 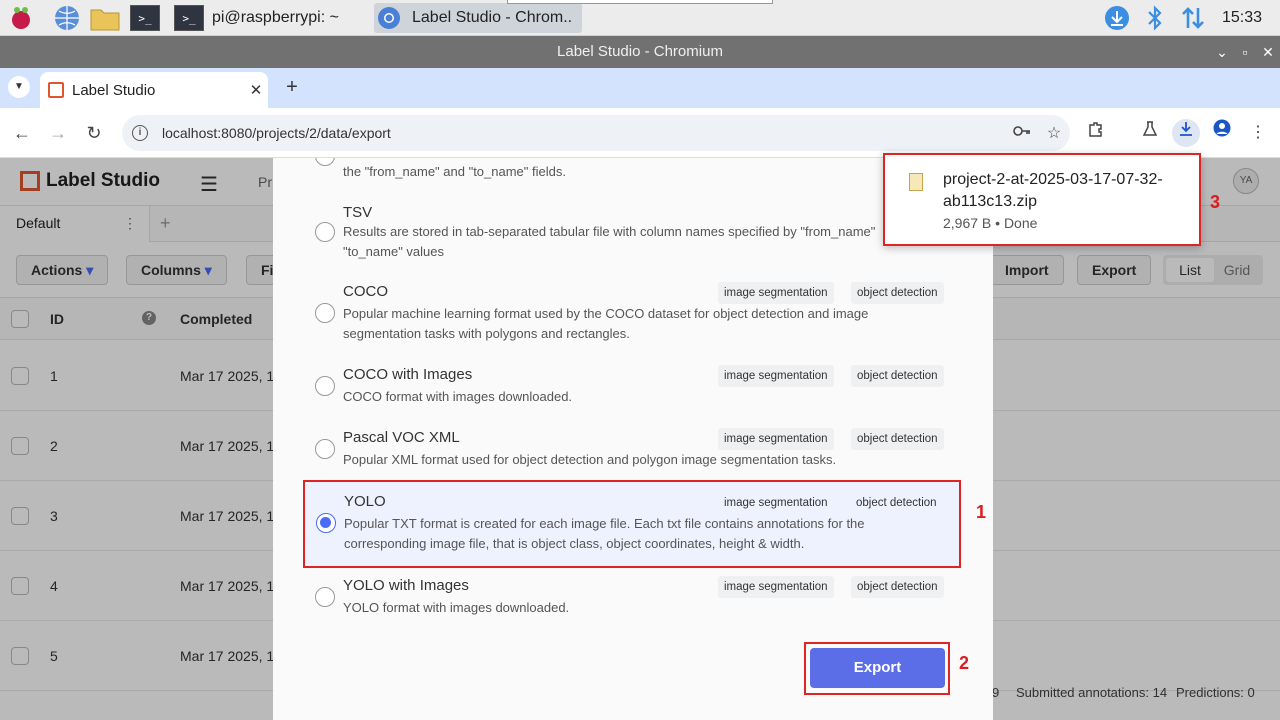 I want to click on chromium-icon, so click(x=389, y=18).